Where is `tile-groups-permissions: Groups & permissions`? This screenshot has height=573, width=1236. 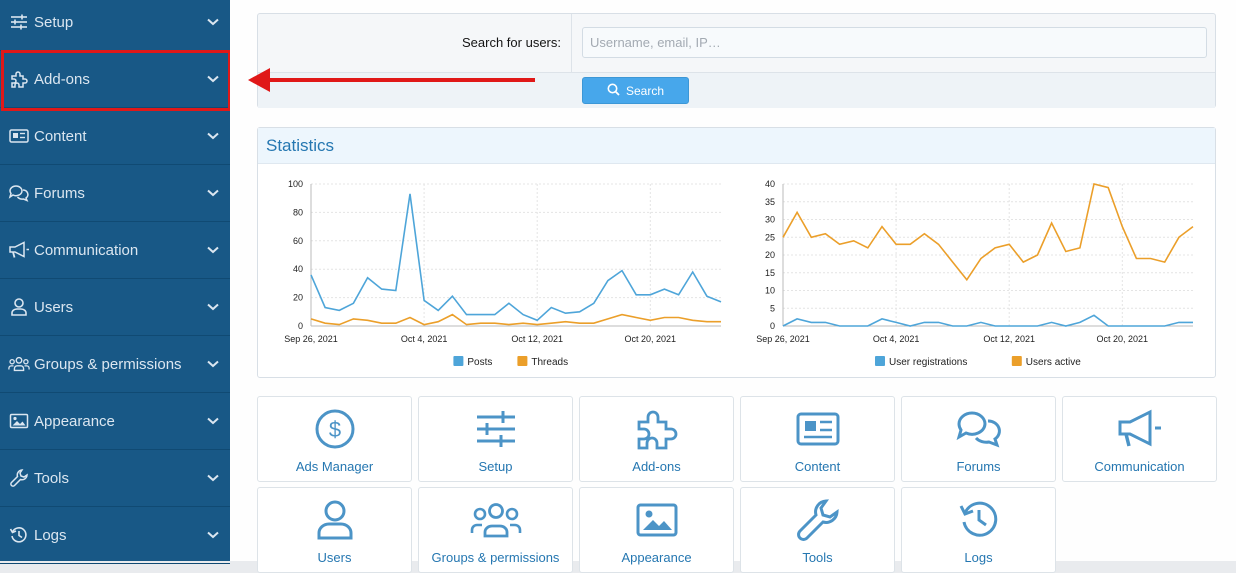
tile-groups-permissions: Groups & permissions is located at coordinates (495, 530).